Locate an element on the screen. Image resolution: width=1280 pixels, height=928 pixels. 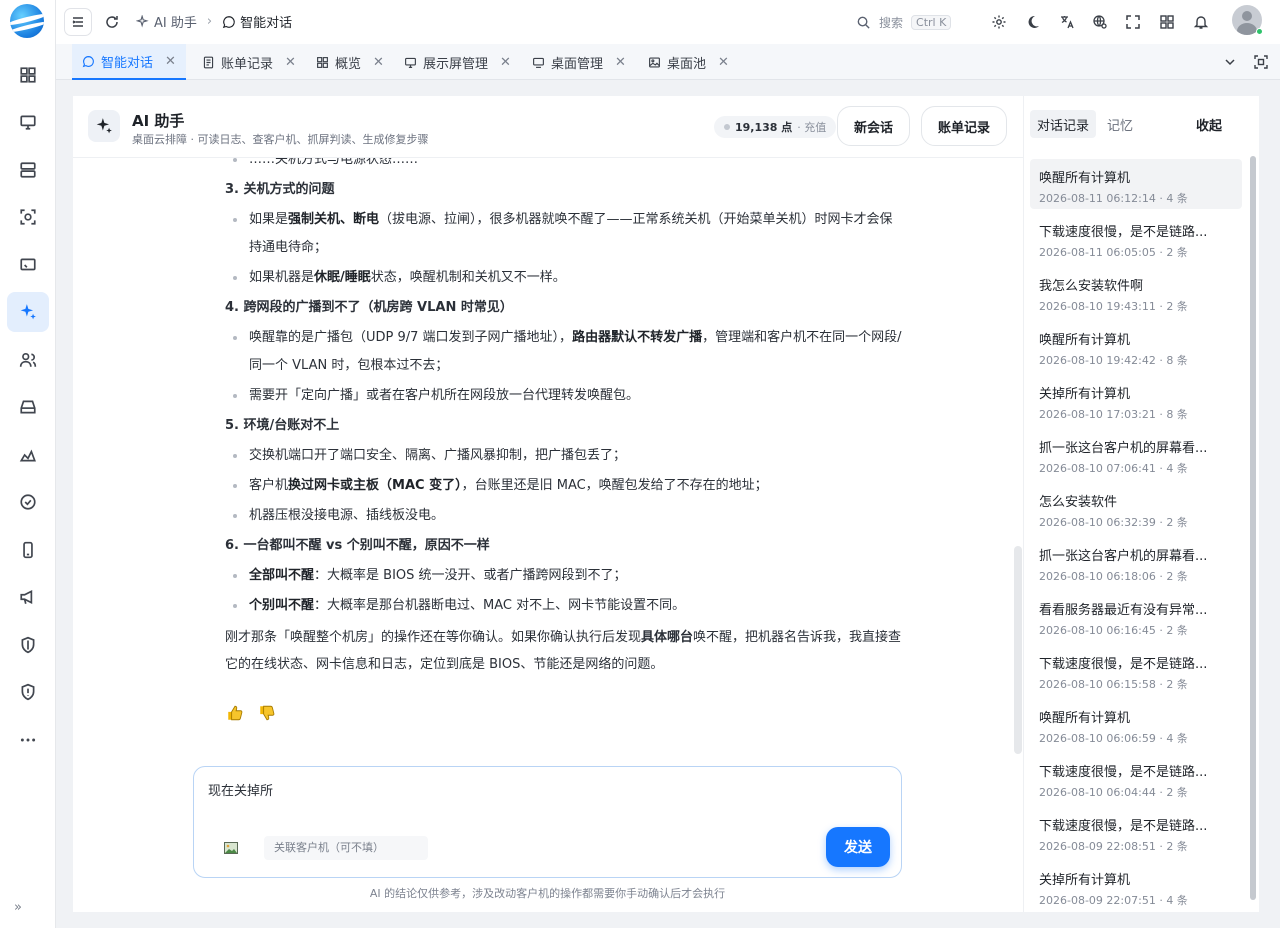
menu-toggle-icon is located at coordinates (78, 22).